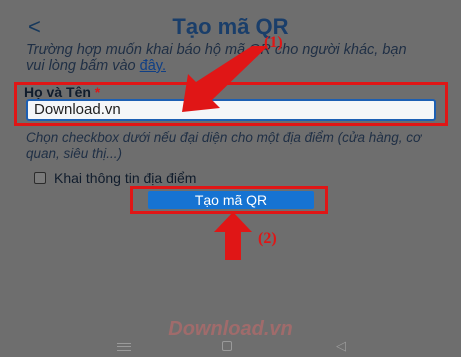 Image resolution: width=461 pixels, height=357 pixels. What do you see at coordinates (227, 346) in the screenshot?
I see `home-icon` at bounding box center [227, 346].